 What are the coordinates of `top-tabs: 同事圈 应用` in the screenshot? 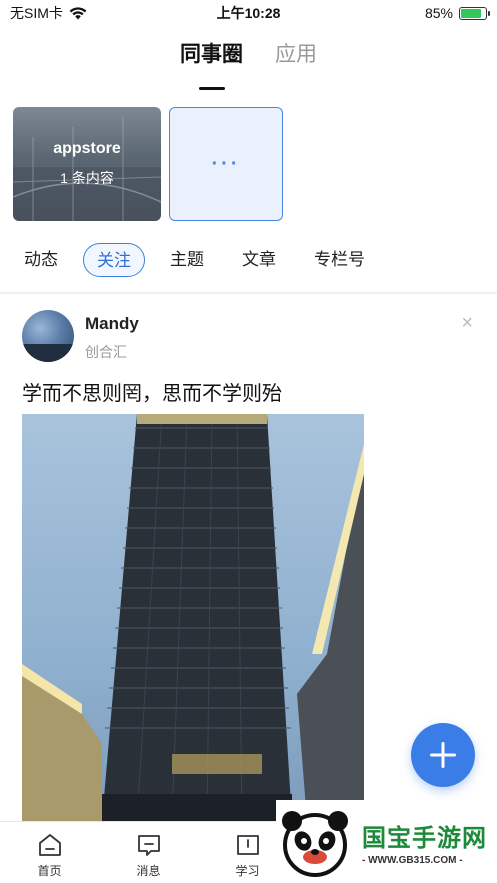 It's located at (248, 58).